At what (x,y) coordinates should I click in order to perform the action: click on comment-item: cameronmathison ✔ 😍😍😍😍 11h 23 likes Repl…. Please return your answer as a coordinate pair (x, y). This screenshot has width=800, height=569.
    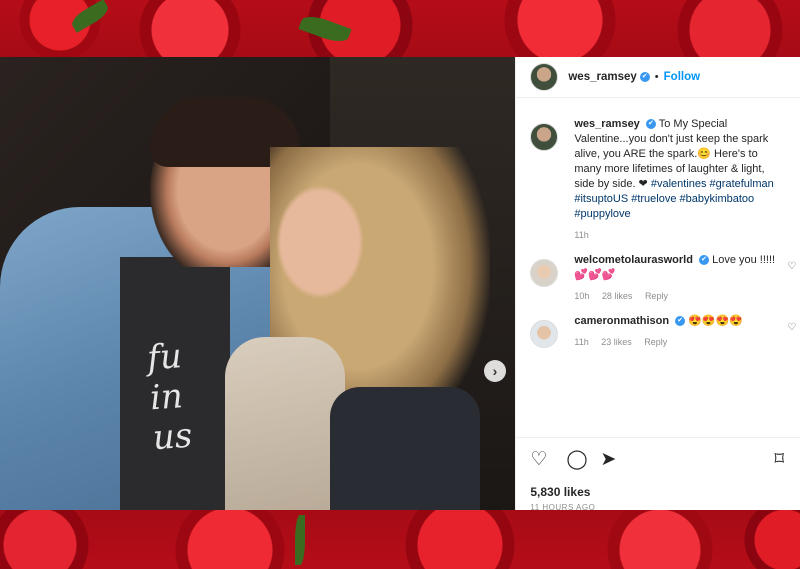
    Looking at the image, I should click on (658, 332).